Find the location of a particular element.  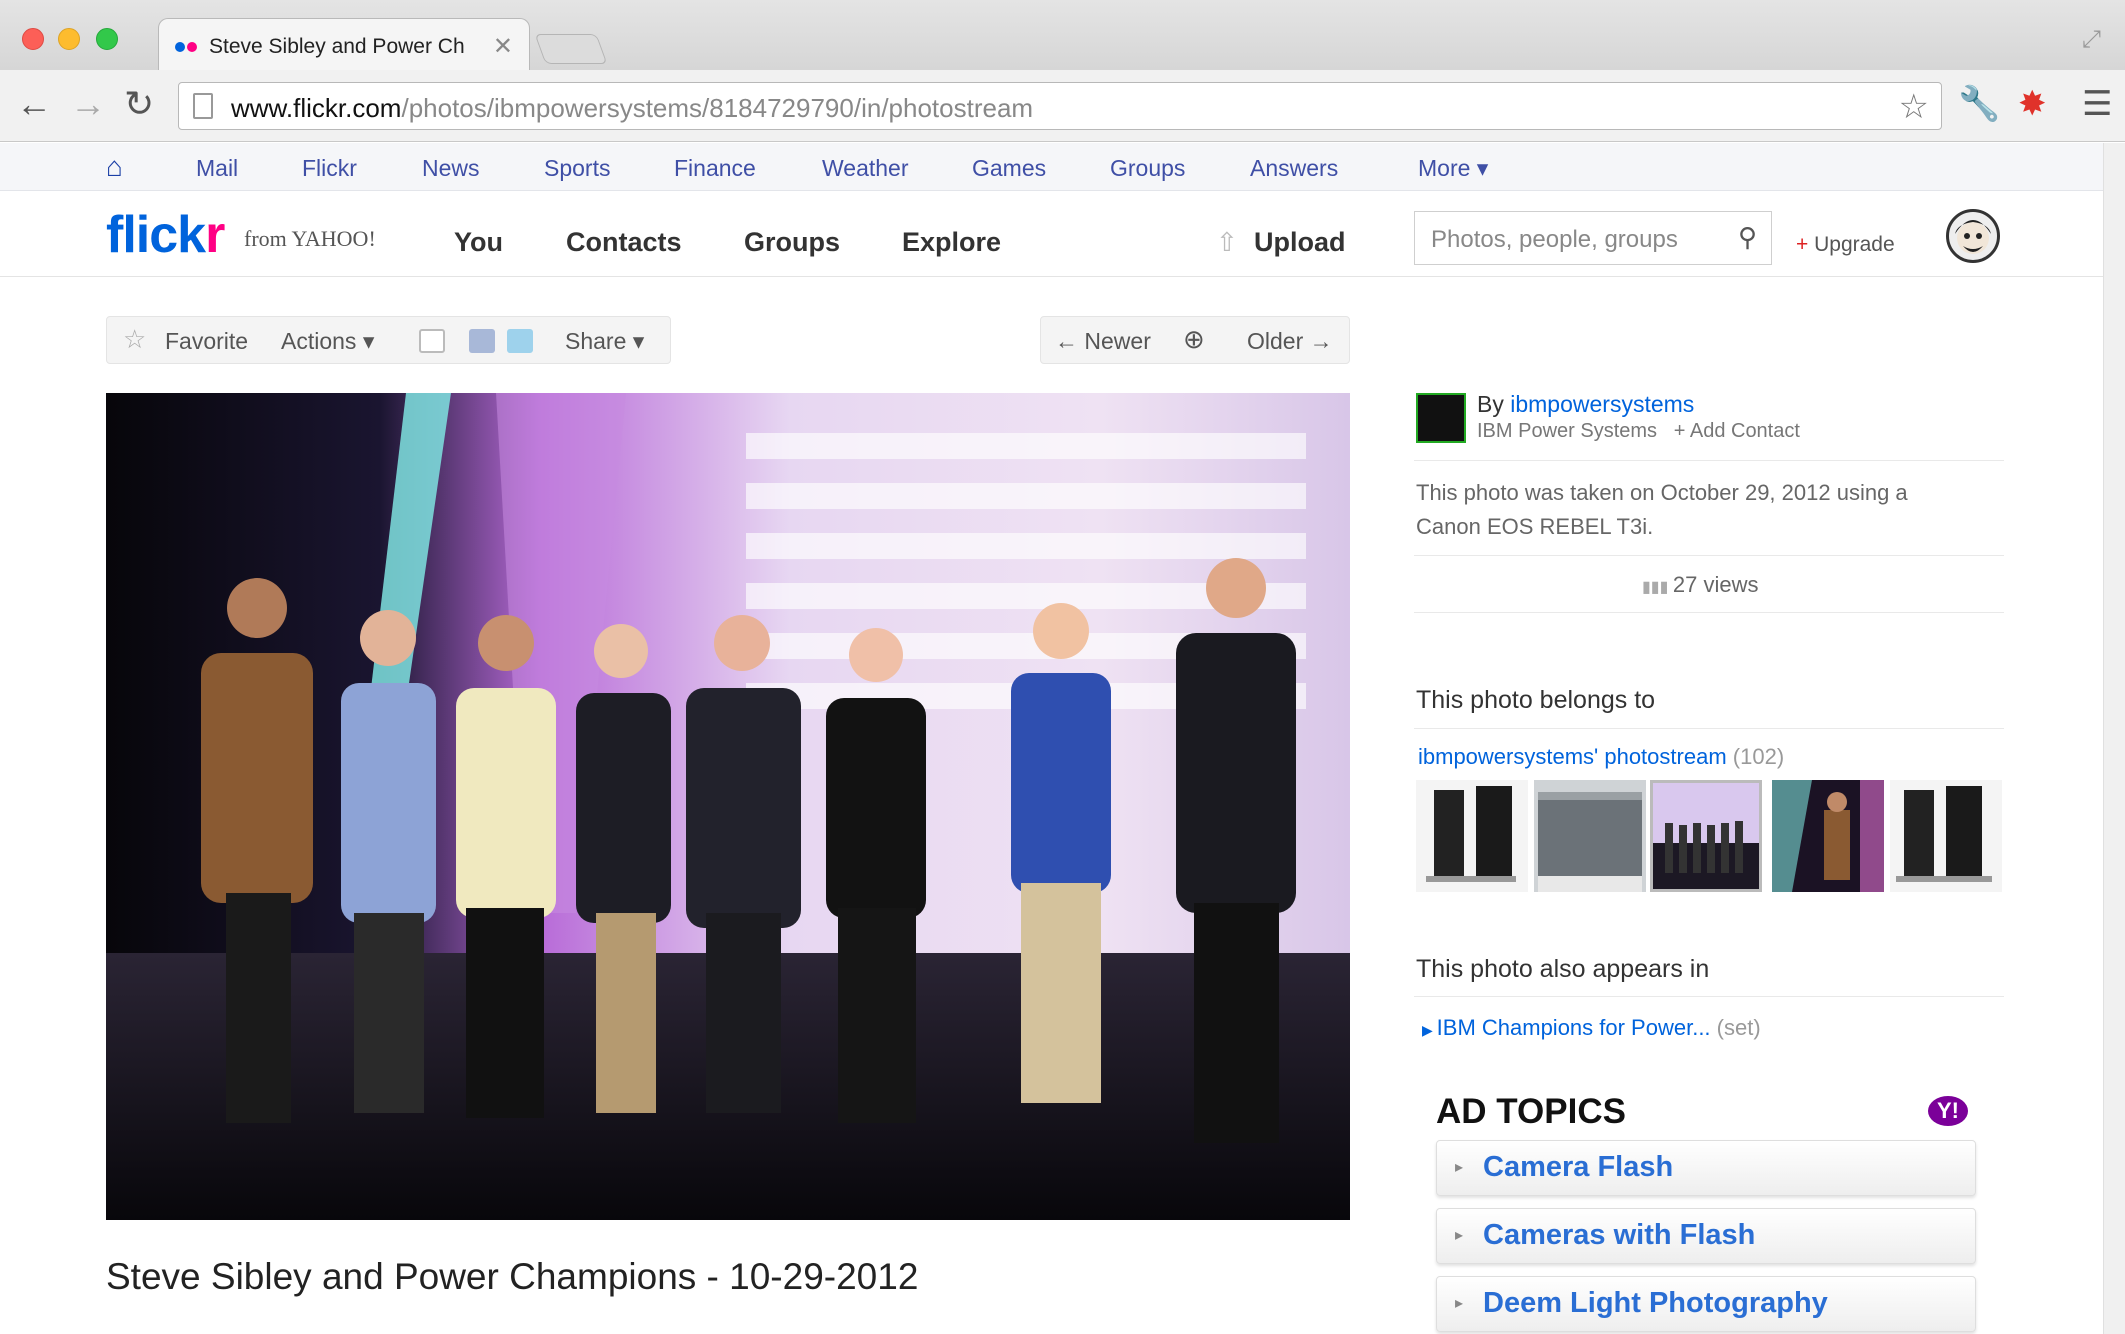

ad-topic-label: Cameras with Flash is located at coordinates (1619, 1235).